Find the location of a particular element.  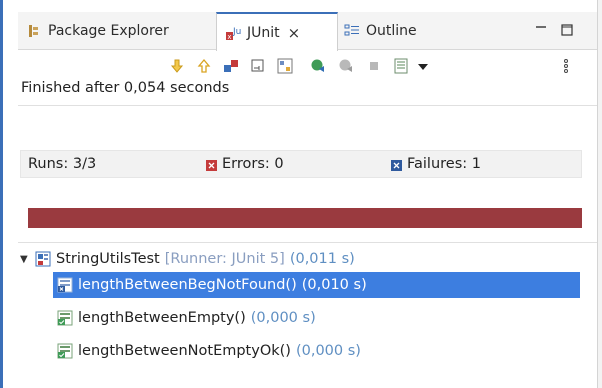

view-tab-bar: Package Explorer x Ju JUnit × Outline is located at coordinates (307, 31).